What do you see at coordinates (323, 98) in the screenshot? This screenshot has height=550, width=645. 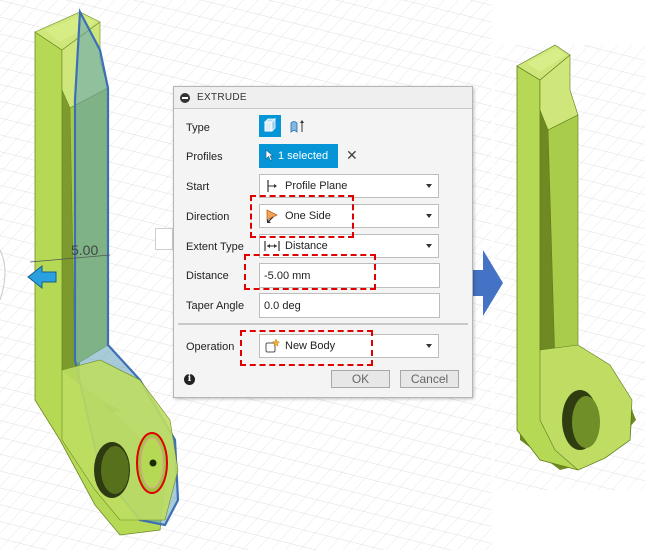 I see `dialog-header: EXTRUDE` at bounding box center [323, 98].